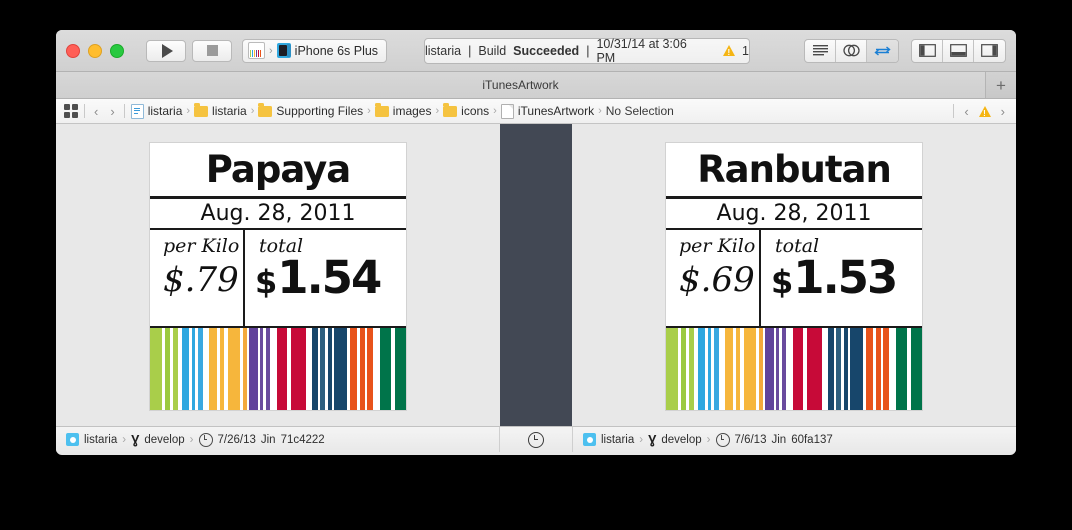 The height and width of the screenshot is (530, 1072). I want to click on venn-circles-icon, so click(851, 50).